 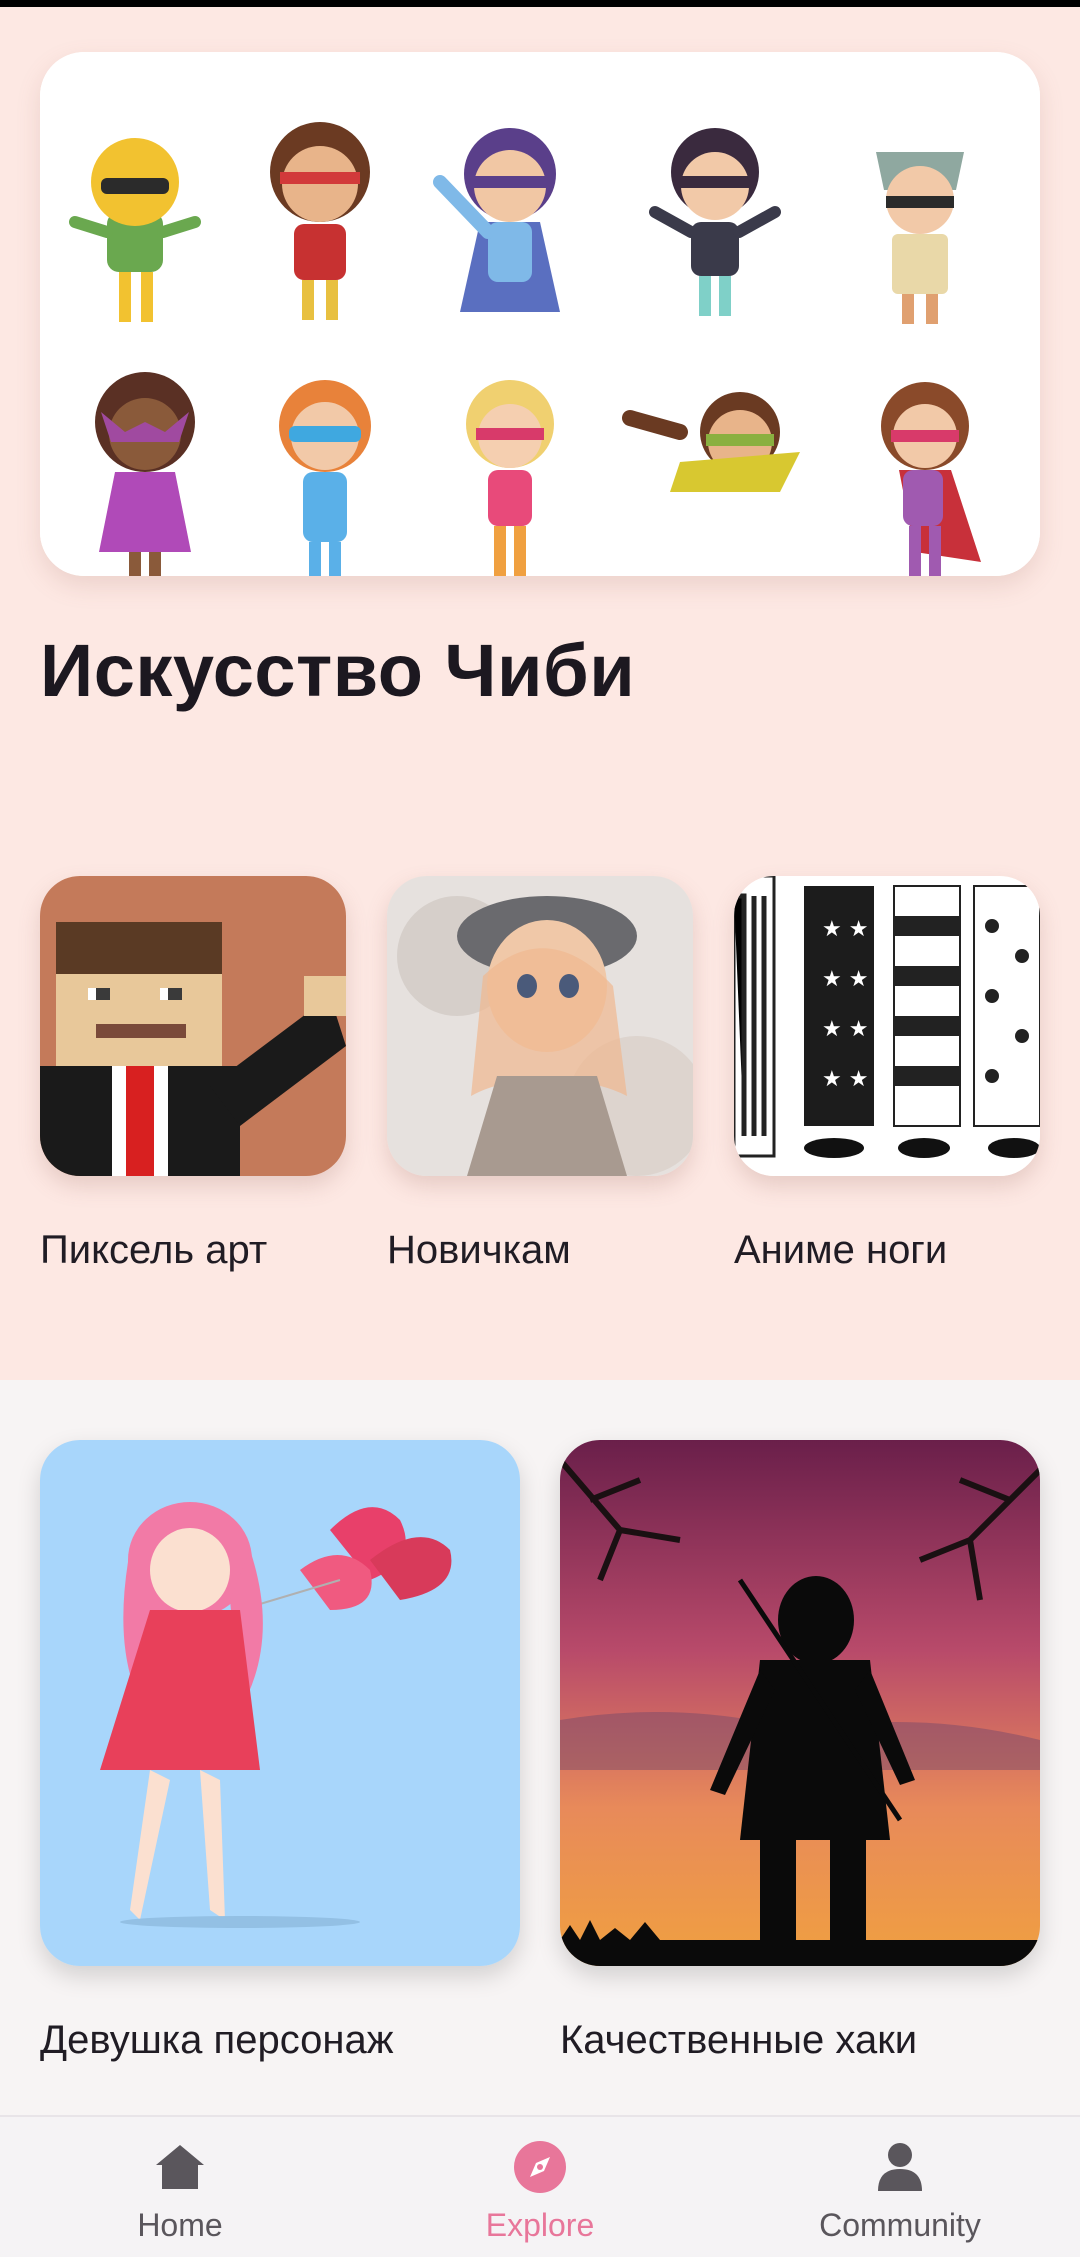 I want to click on feature-label: Девушка персонаж, so click(x=217, y=2040).